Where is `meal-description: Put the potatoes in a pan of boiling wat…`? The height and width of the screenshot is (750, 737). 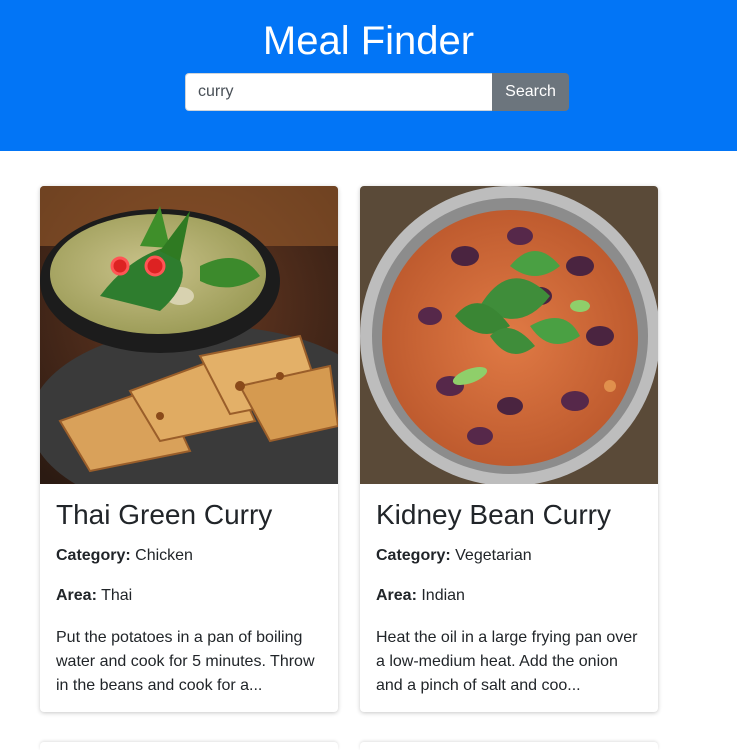
meal-description: Put the potatoes in a pan of boiling wat… is located at coordinates (185, 661).